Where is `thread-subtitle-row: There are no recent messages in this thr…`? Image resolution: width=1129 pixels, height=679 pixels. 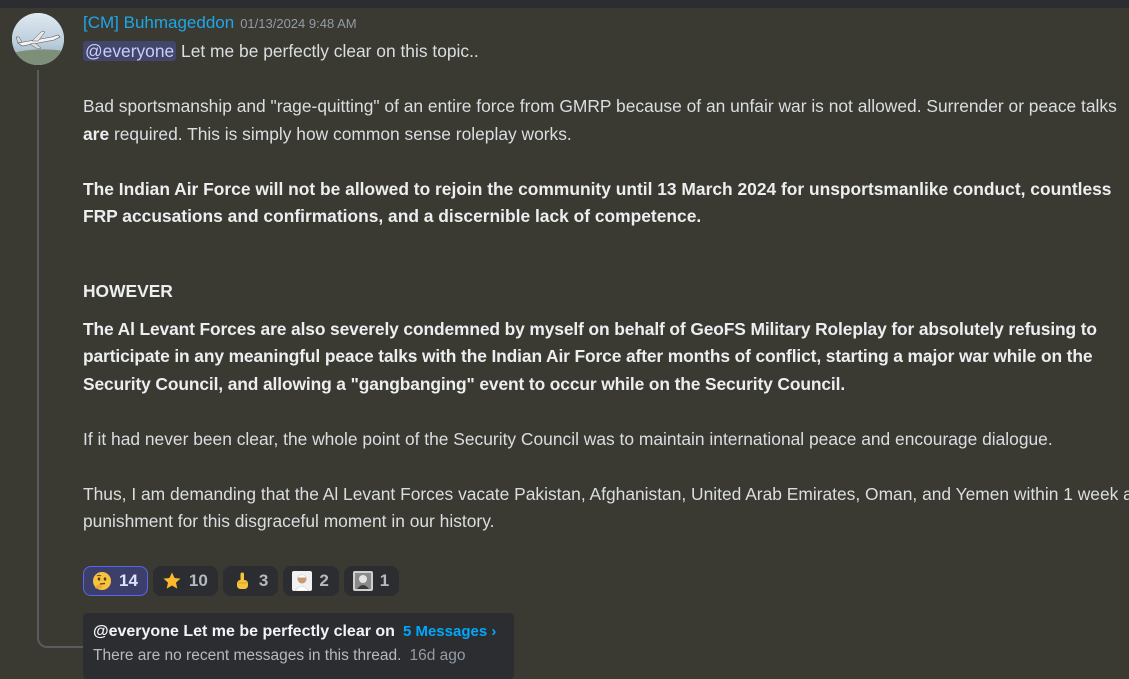
thread-subtitle-row: There are no recent messages in this thr… is located at coordinates (298, 656).